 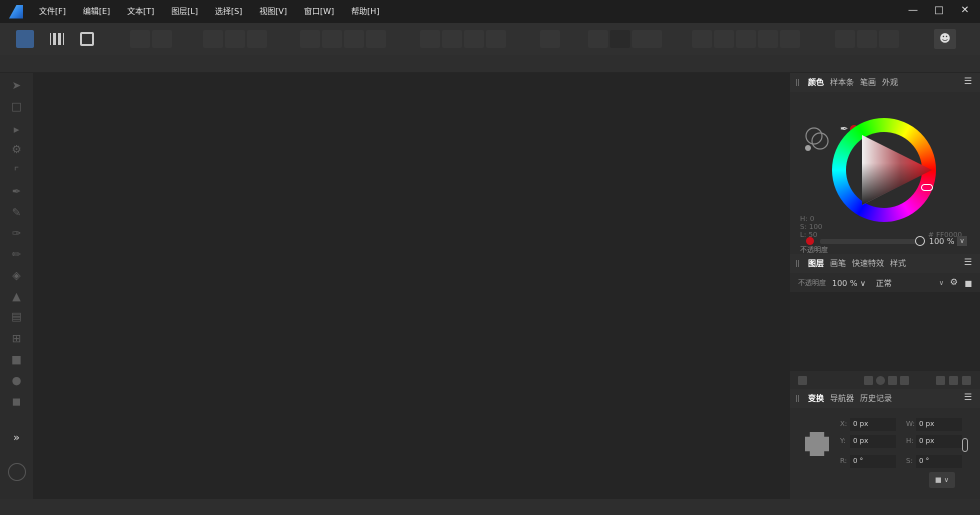 I want to click on tab-color: 颜色, so click(x=816, y=82).